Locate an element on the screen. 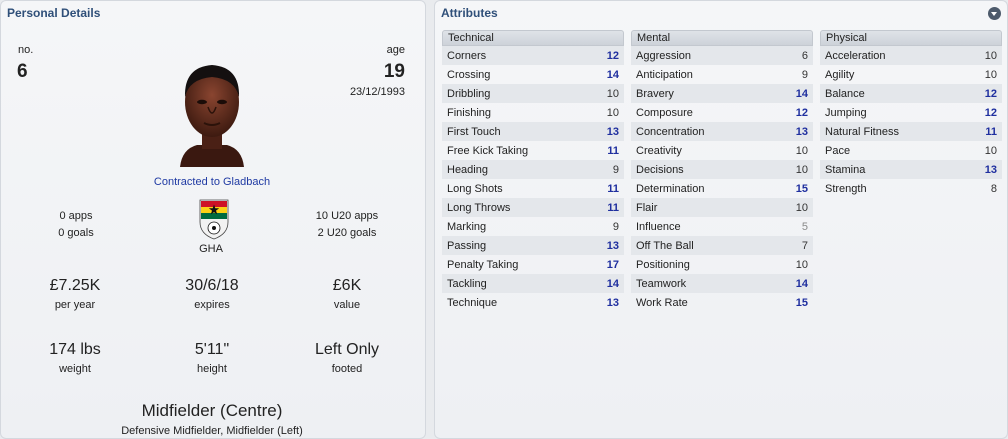 The image size is (1008, 439). preferred-foot-value: Left Only is located at coordinates (347, 349).